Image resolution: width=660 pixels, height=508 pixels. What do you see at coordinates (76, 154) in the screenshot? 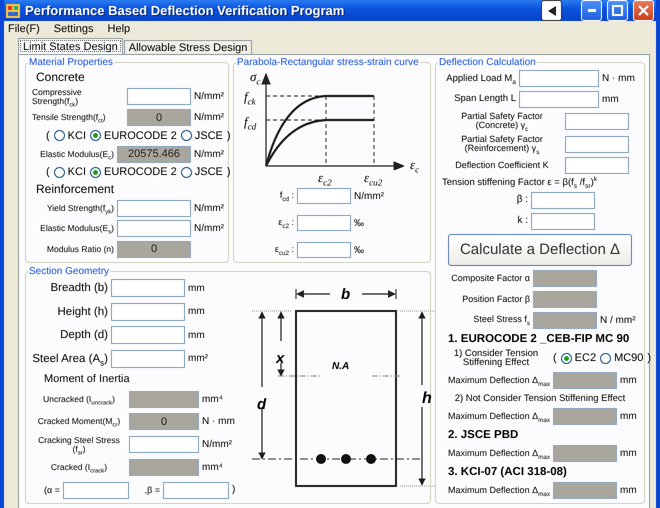
I see `field-label: Elastic Modulus(E$_{c}$)` at bounding box center [76, 154].